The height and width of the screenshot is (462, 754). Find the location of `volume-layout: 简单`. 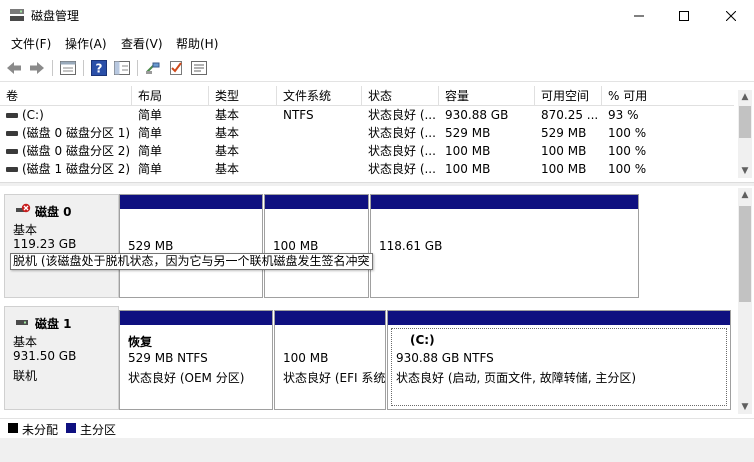

volume-layout: 简单 is located at coordinates (150, 151).